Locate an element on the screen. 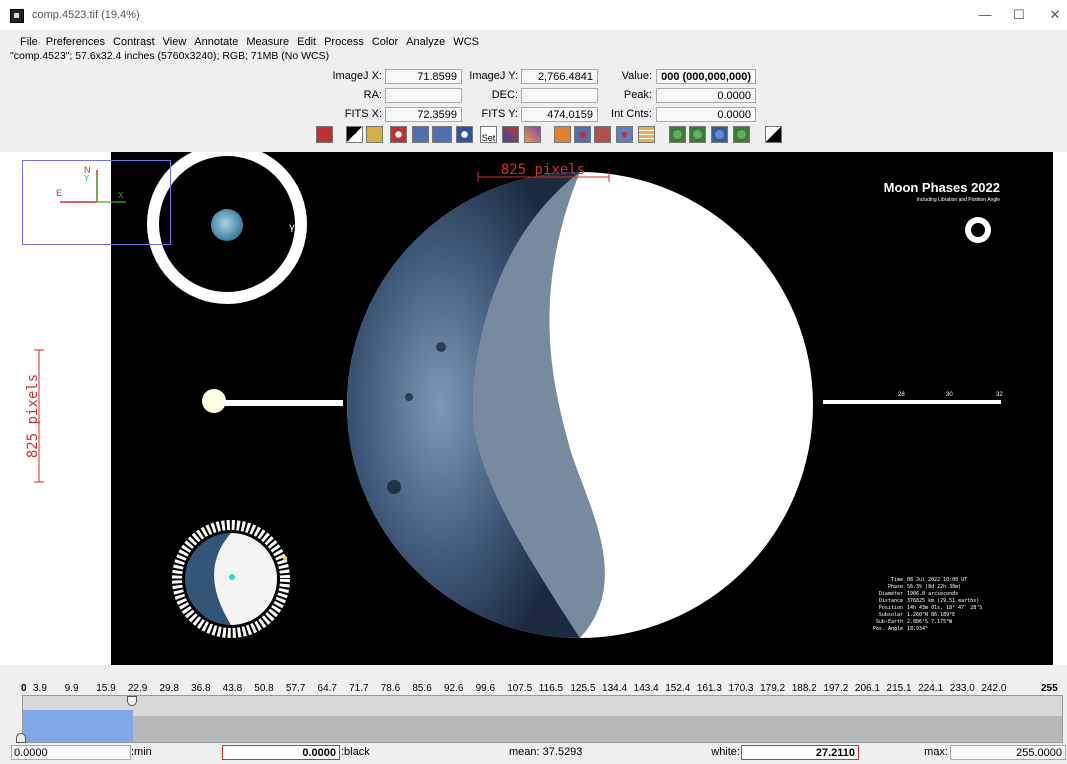 Image resolution: width=1067 pixels, height=764 pixels. scale-label-left: 825 pixels is located at coordinates (33, 416).